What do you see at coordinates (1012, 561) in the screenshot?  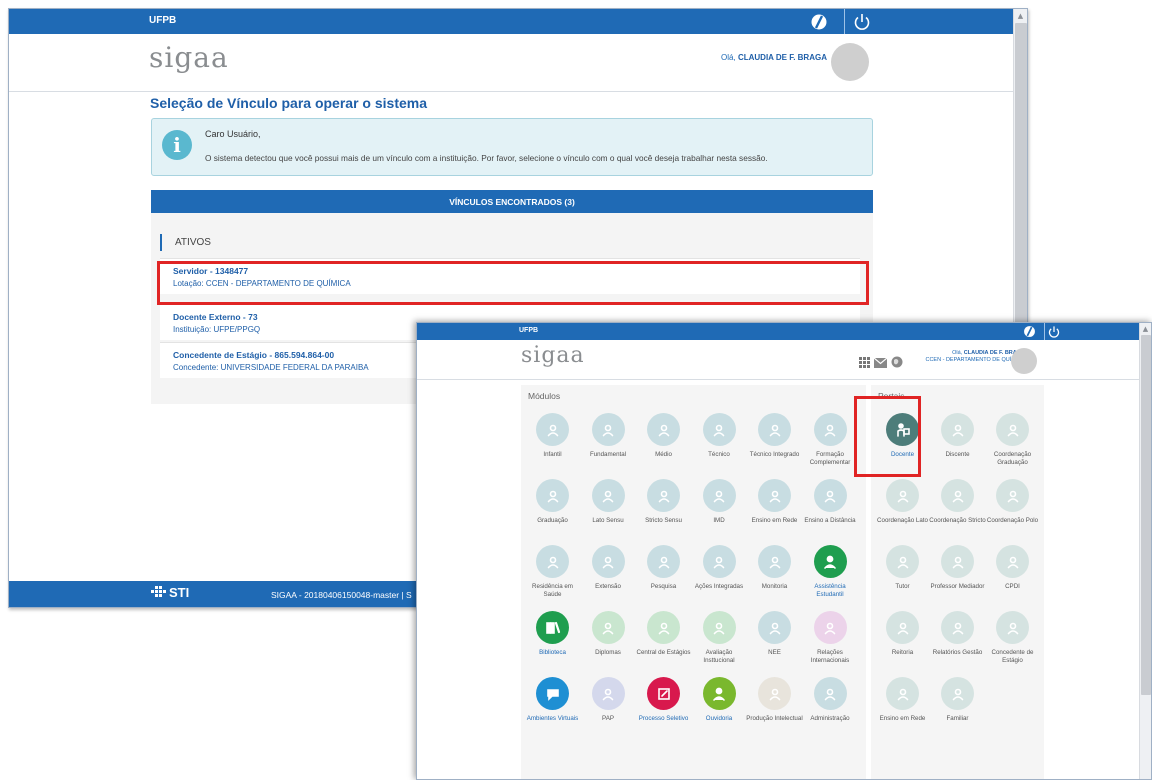 I see `cpdi-icon` at bounding box center [1012, 561].